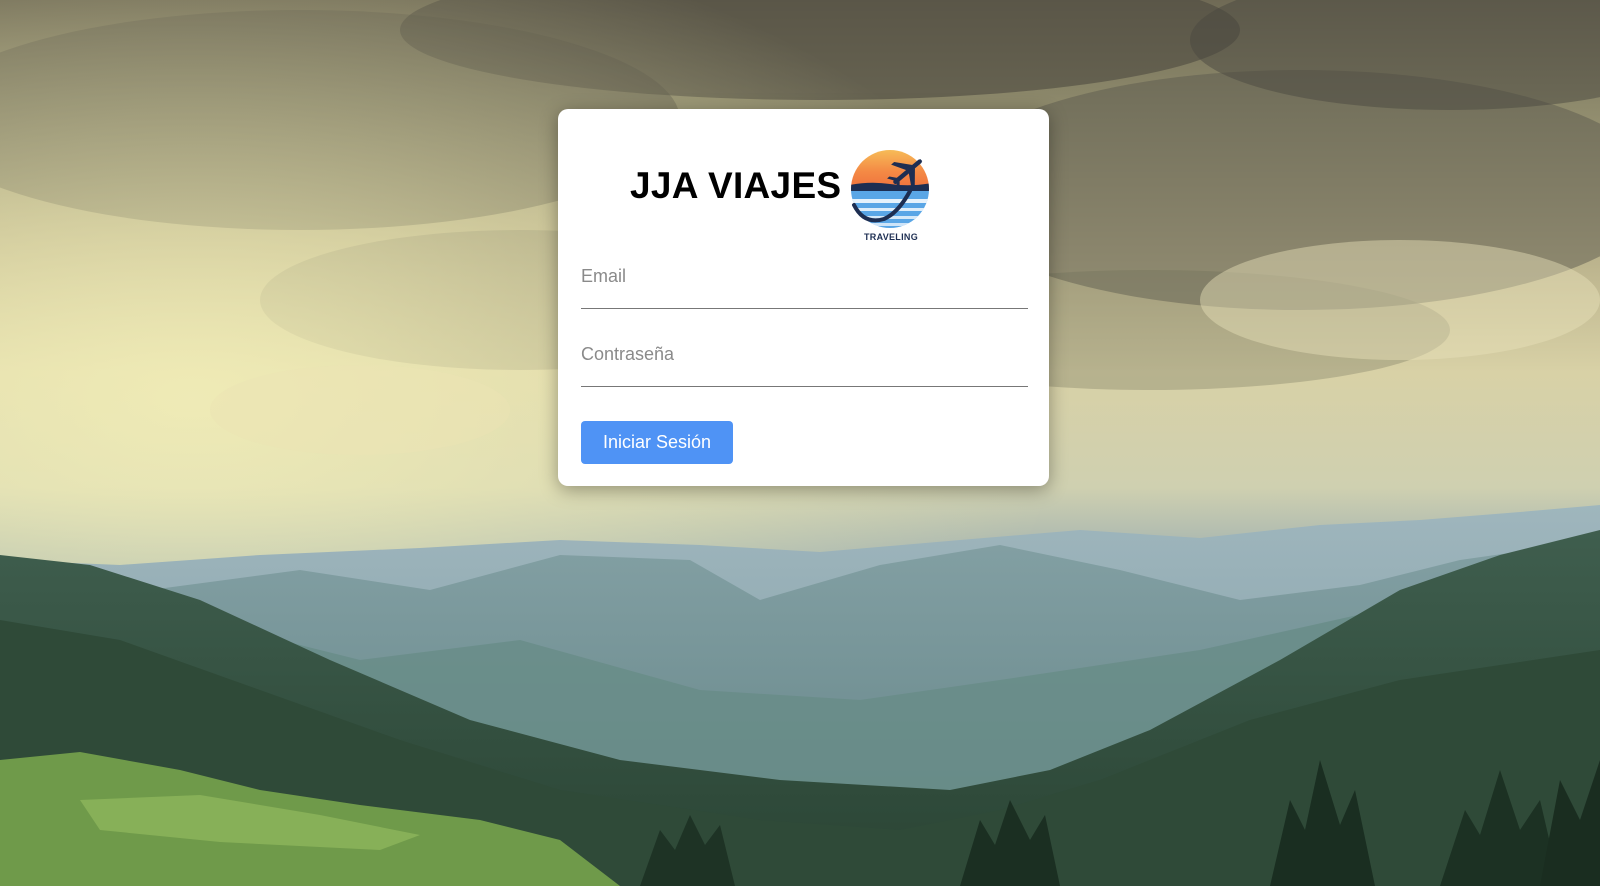 Image resolution: width=1600 pixels, height=886 pixels. Describe the element at coordinates (657, 442) in the screenshot. I see `login-button: Iniciar Sesión` at that location.